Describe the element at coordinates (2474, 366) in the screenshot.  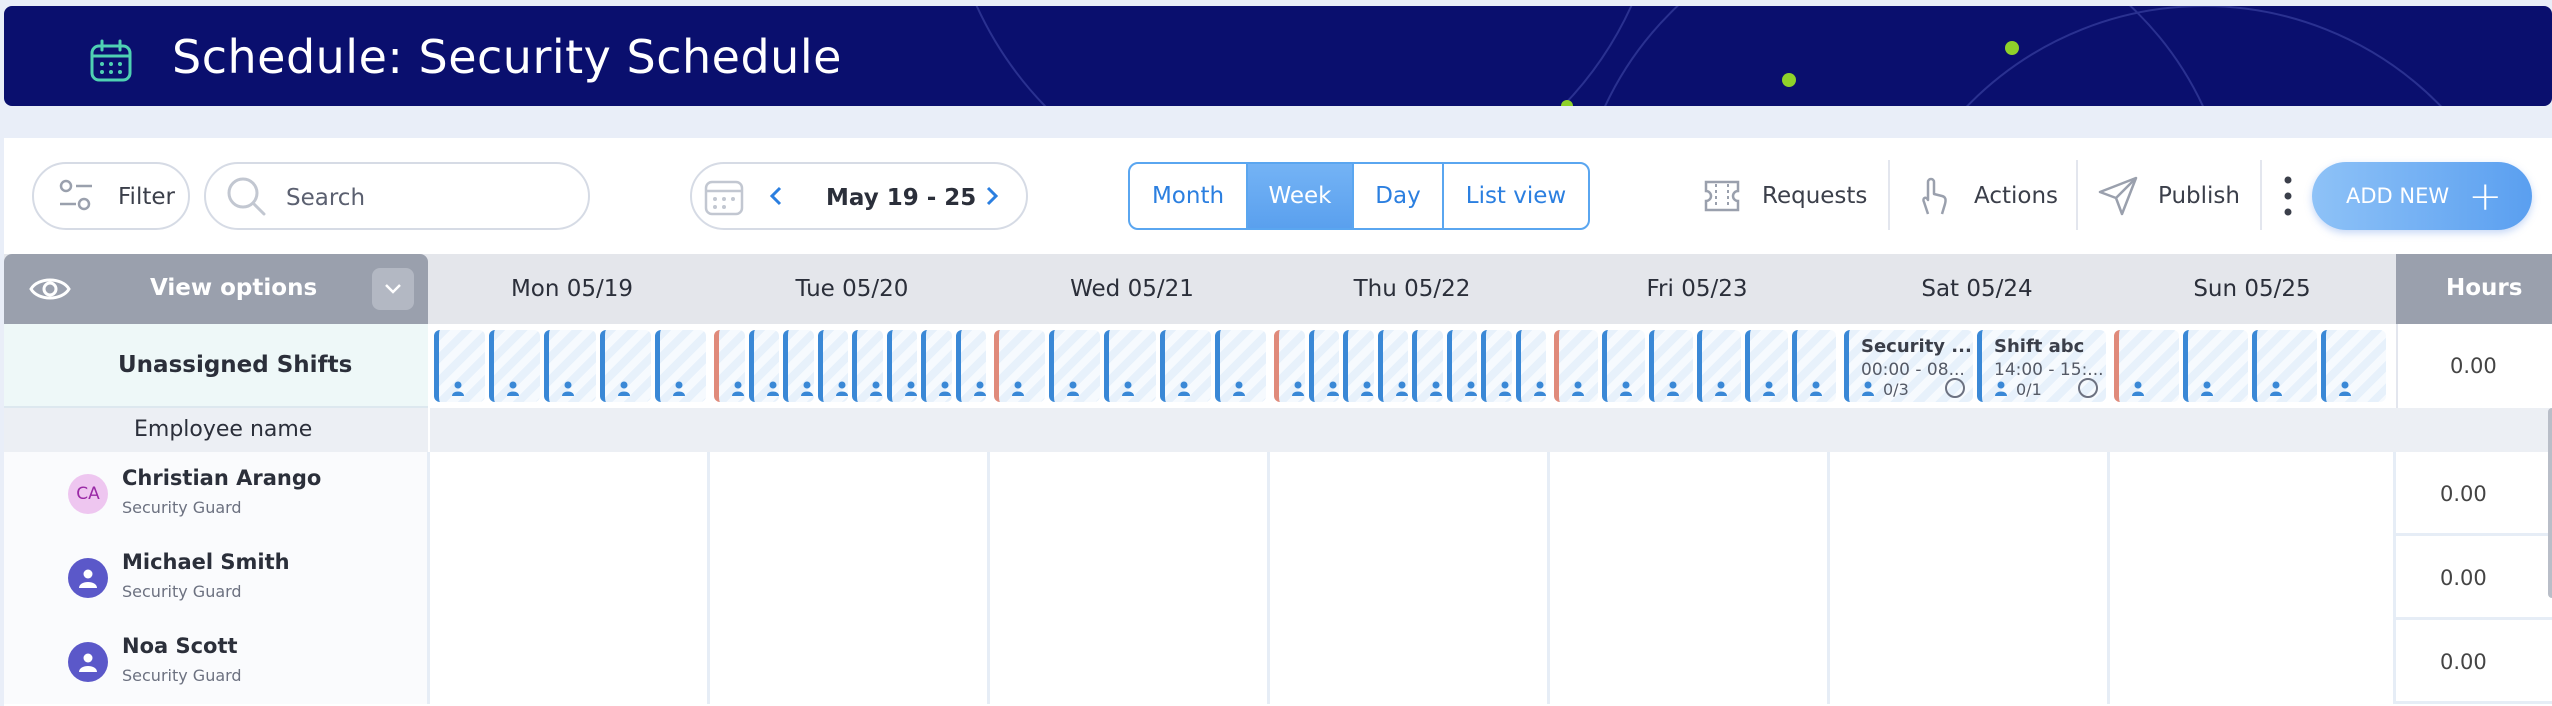
I see `unassigned-hours: 0.00` at that location.